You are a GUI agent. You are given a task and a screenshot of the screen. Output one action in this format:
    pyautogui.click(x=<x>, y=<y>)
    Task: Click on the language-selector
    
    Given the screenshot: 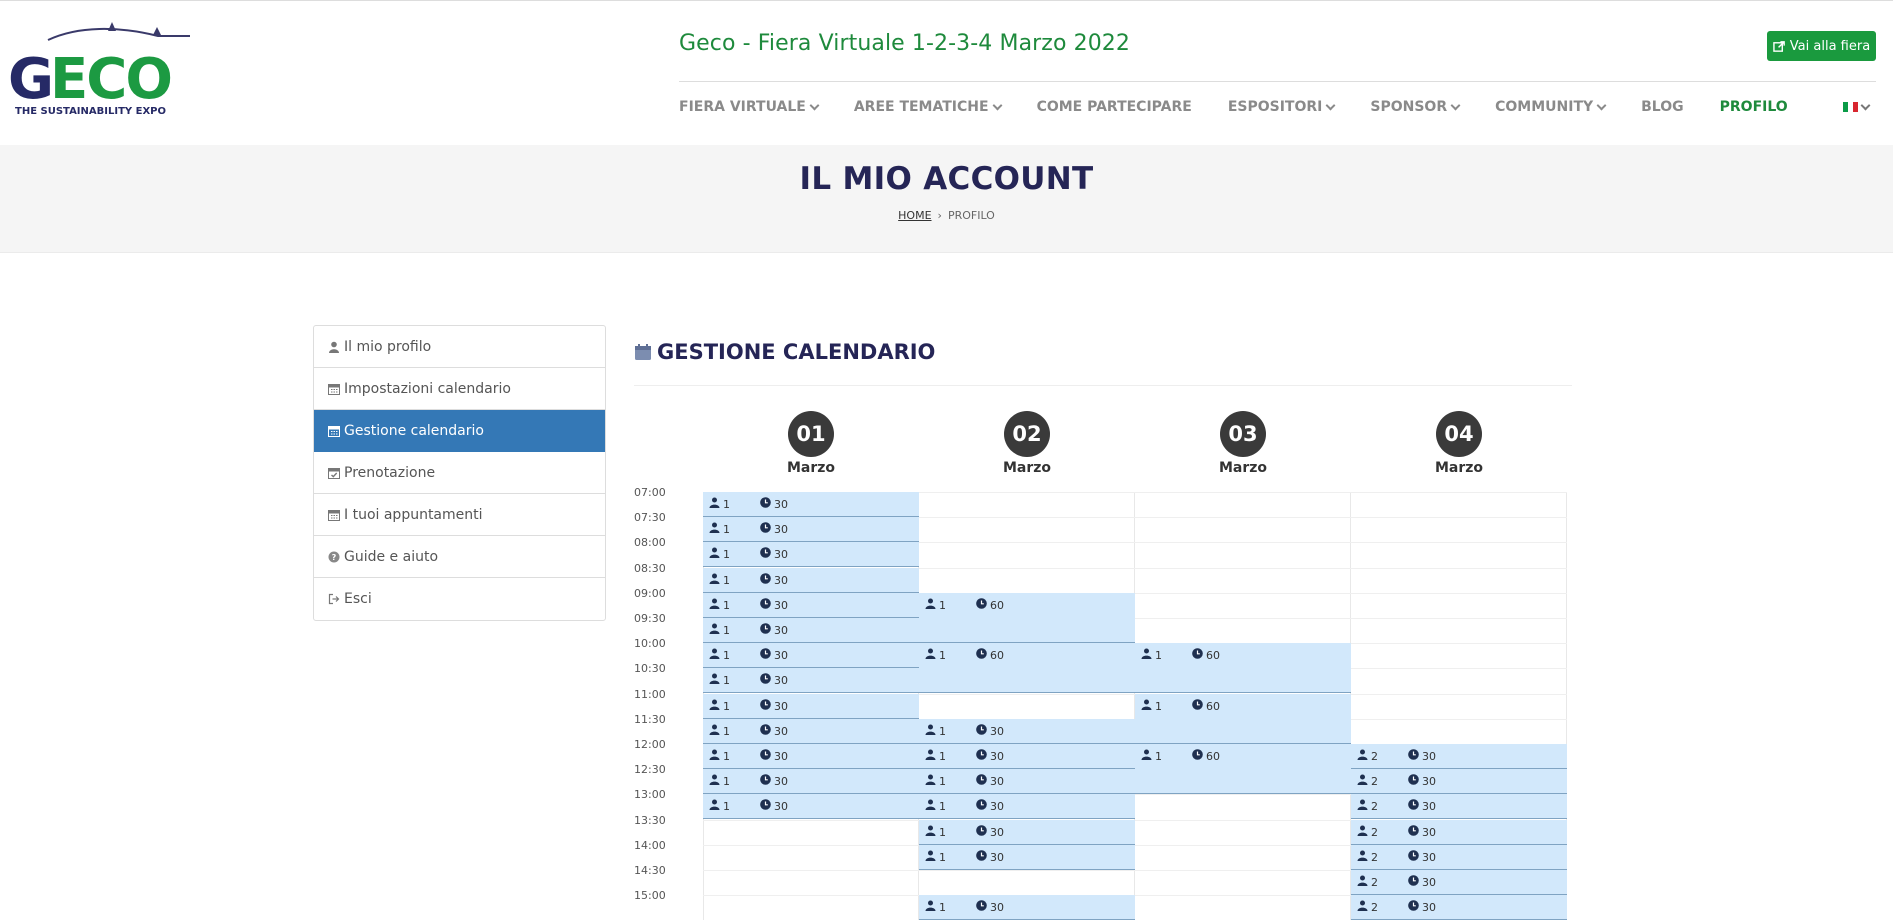 What is the action you would take?
    pyautogui.click(x=1857, y=106)
    